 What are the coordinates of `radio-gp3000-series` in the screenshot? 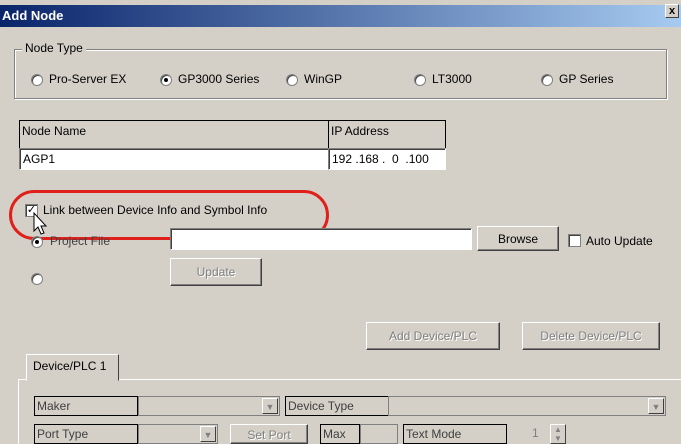 It's located at (166, 80).